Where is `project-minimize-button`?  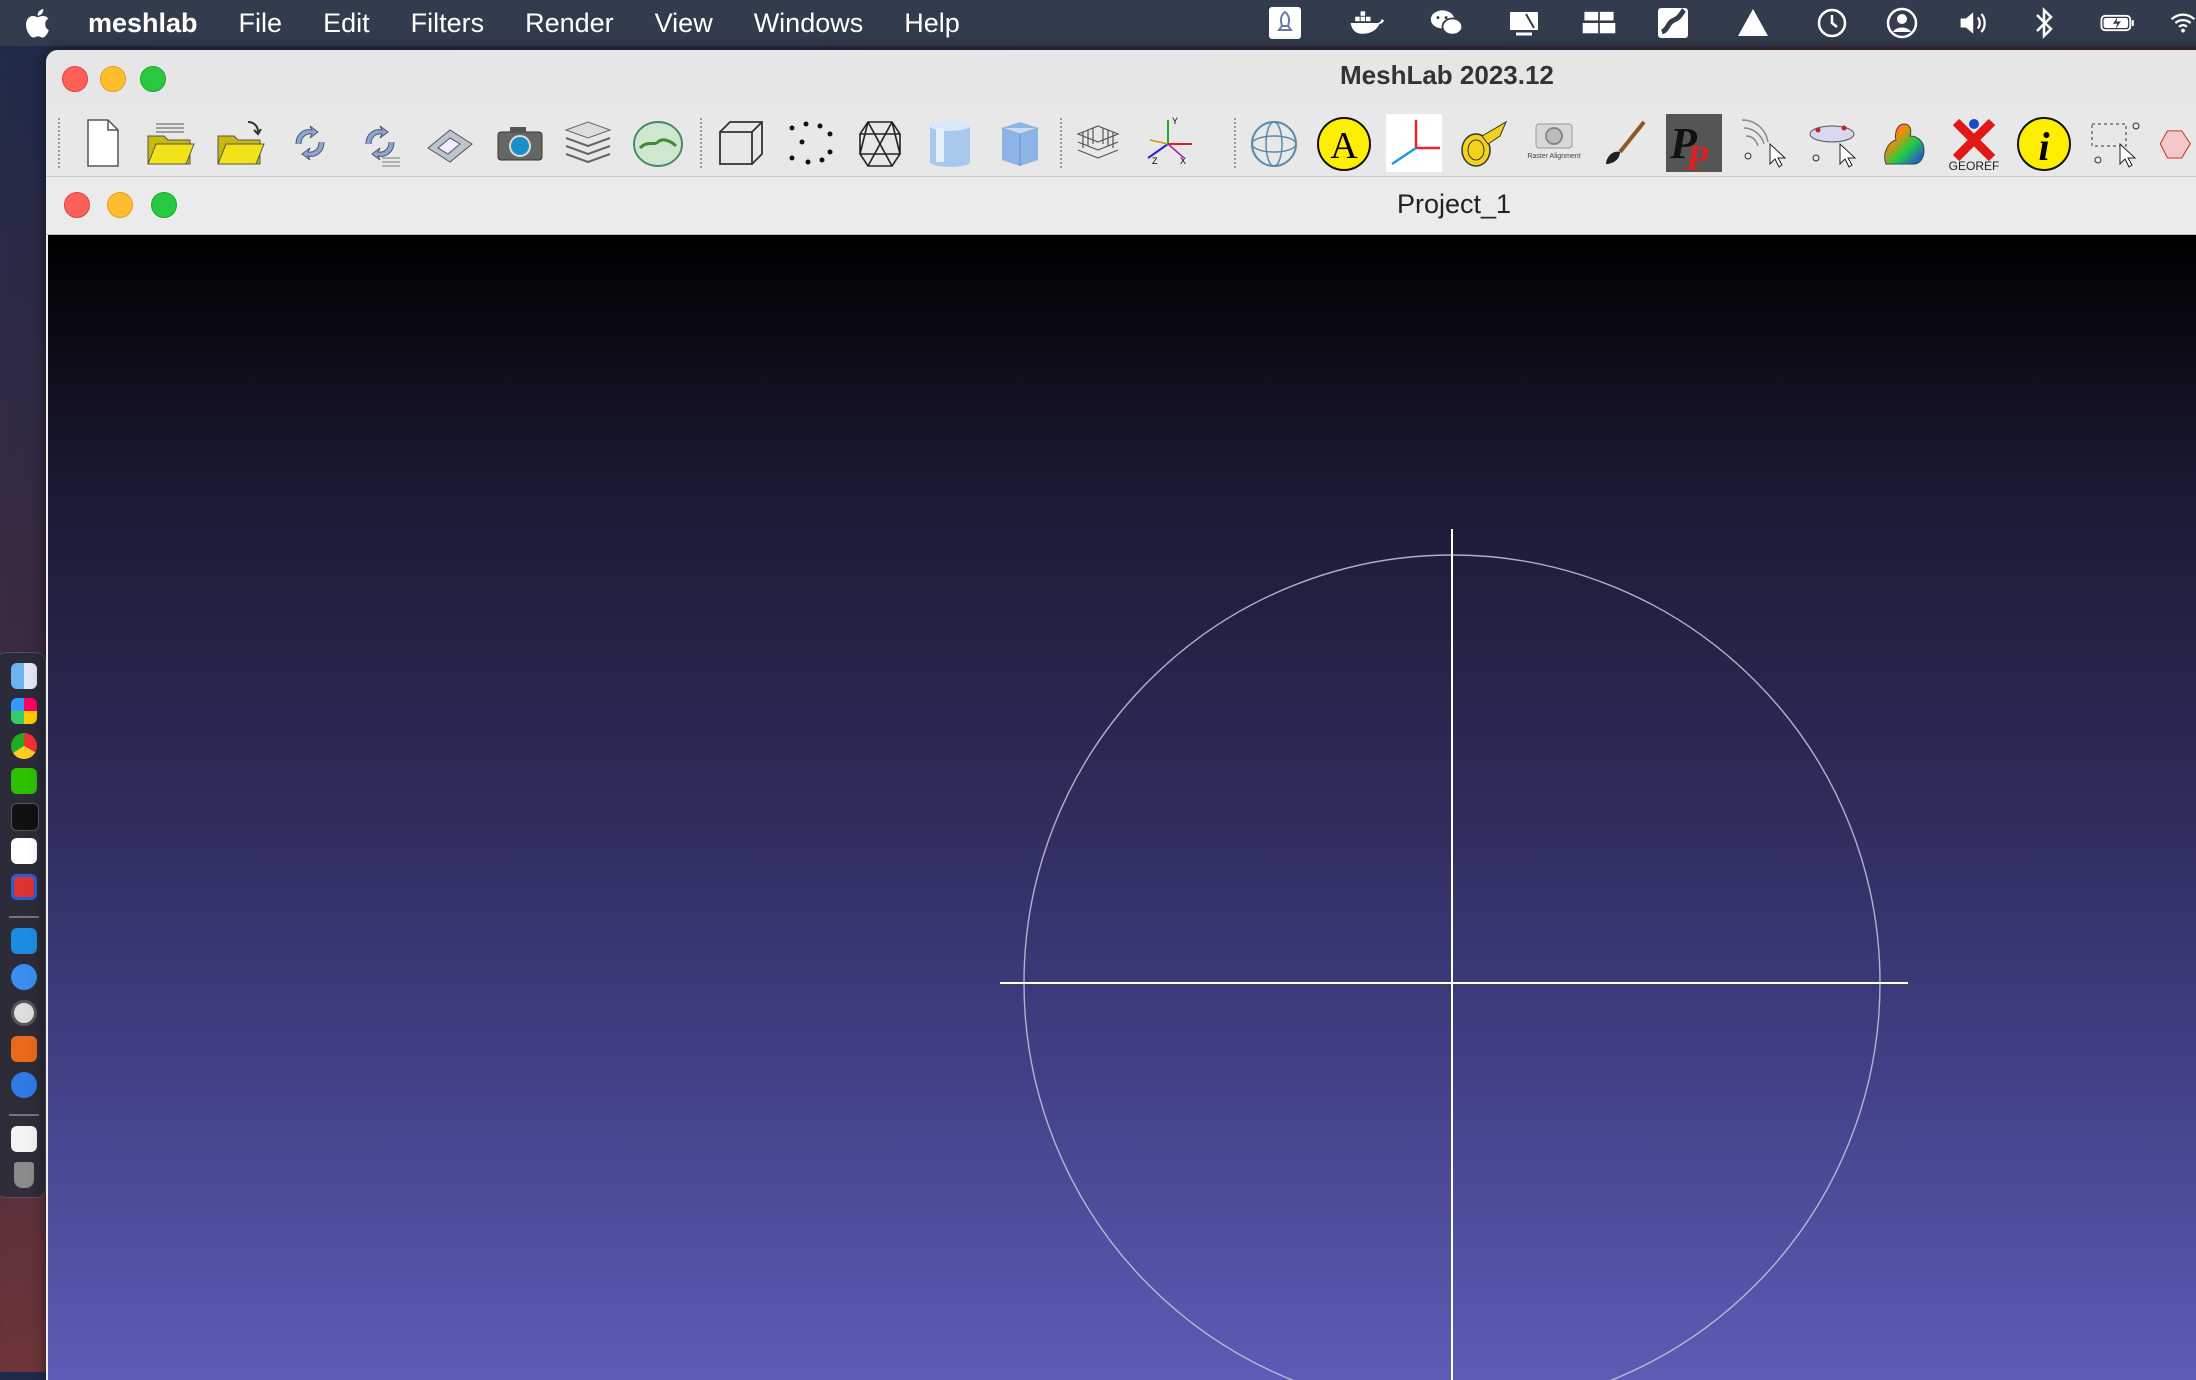
project-minimize-button is located at coordinates (120, 205).